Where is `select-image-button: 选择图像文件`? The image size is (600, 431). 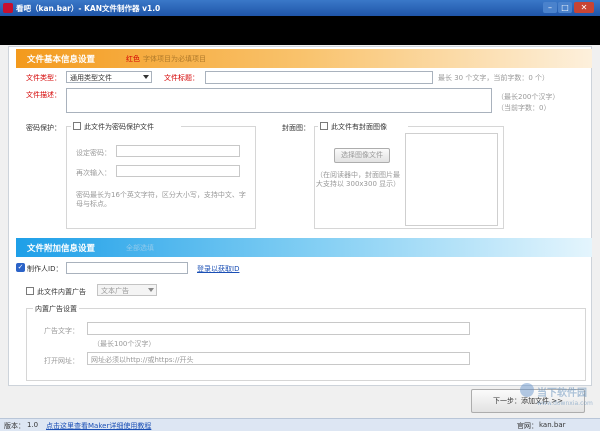
select-image-button: 选择图像文件 is located at coordinates (362, 155).